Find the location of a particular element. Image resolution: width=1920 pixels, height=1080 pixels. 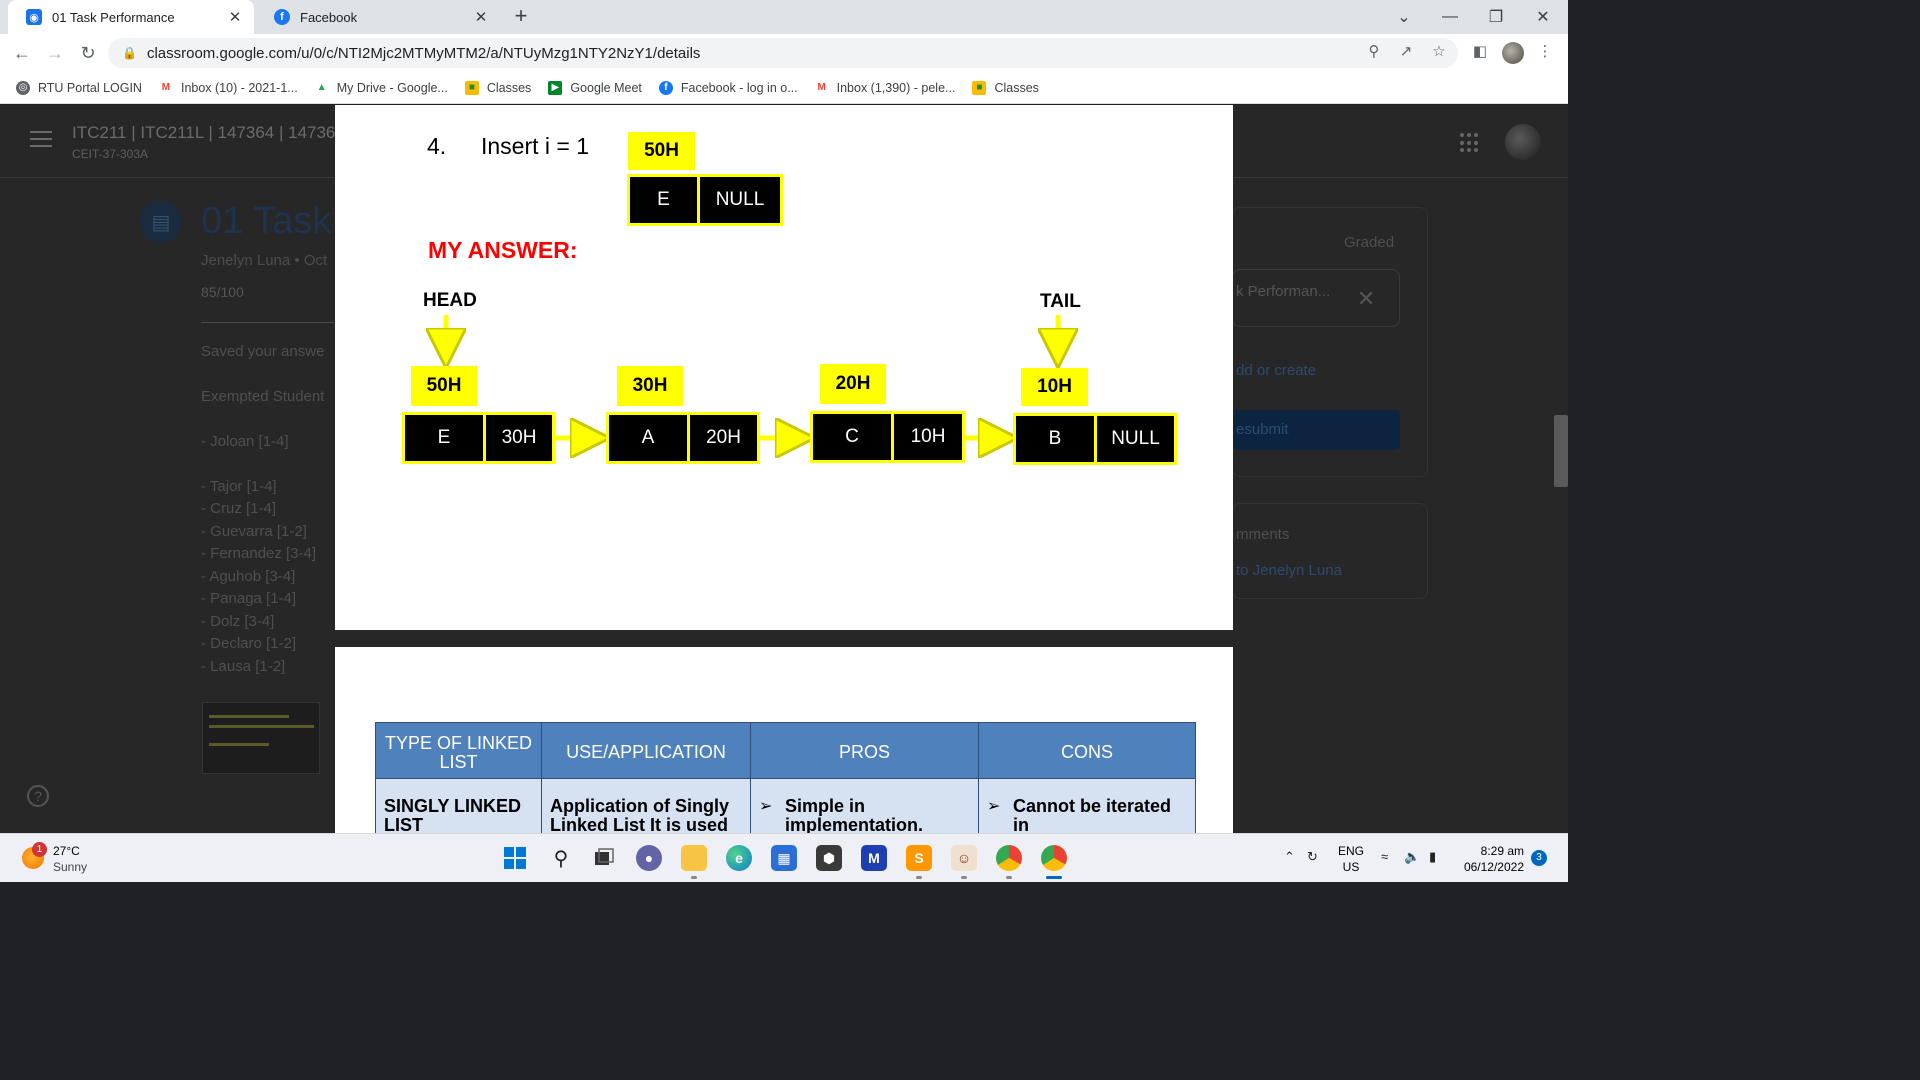

new-tab-button: + is located at coordinates (521, 17).